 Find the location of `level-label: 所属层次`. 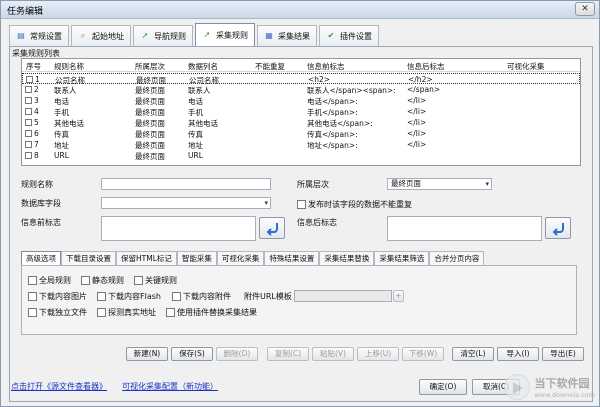

level-label: 所属层次 is located at coordinates (313, 184).